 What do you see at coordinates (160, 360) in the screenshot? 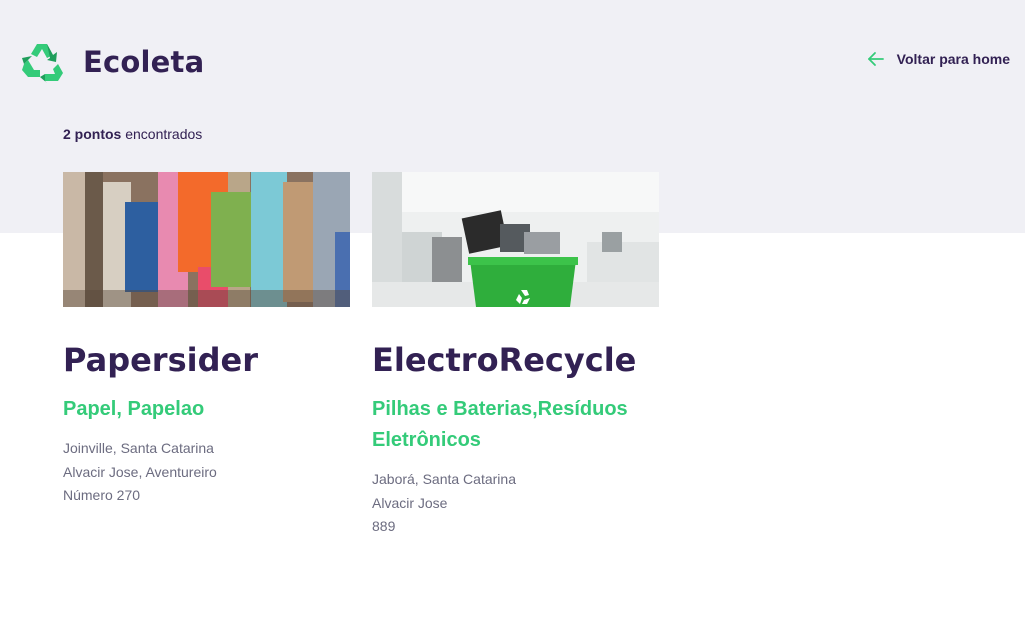
I see `point-name: Papersider` at bounding box center [160, 360].